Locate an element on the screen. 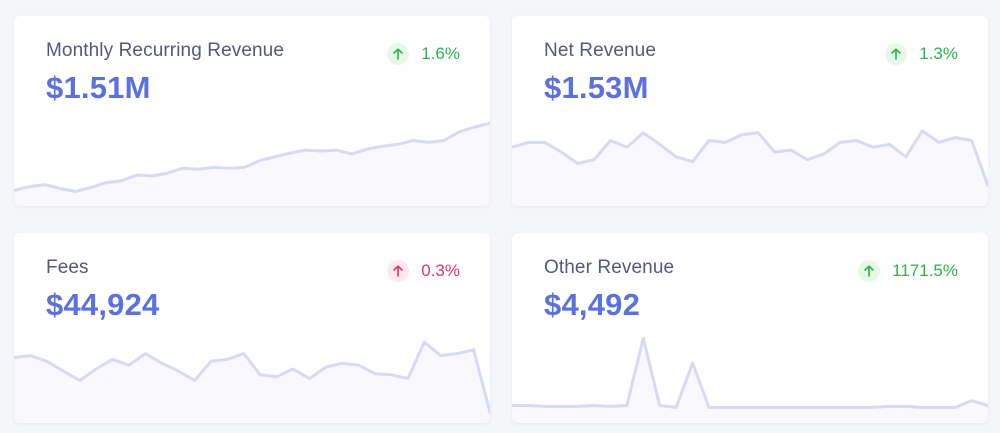  change-indicator: 0.3% is located at coordinates (423, 271).